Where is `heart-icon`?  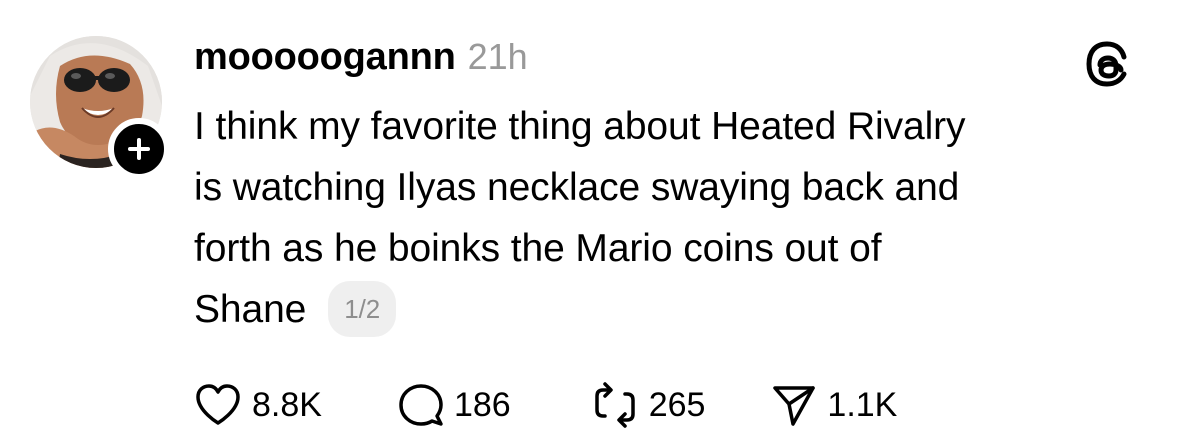
heart-icon is located at coordinates (218, 405).